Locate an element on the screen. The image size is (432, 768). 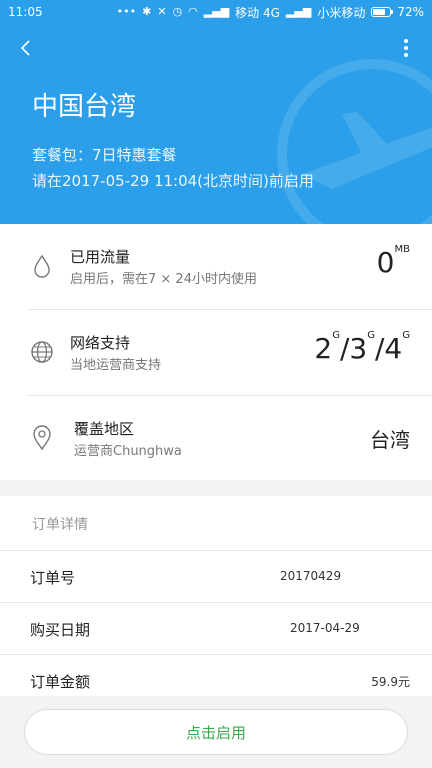
network-3g: 3 is located at coordinates (358, 348).